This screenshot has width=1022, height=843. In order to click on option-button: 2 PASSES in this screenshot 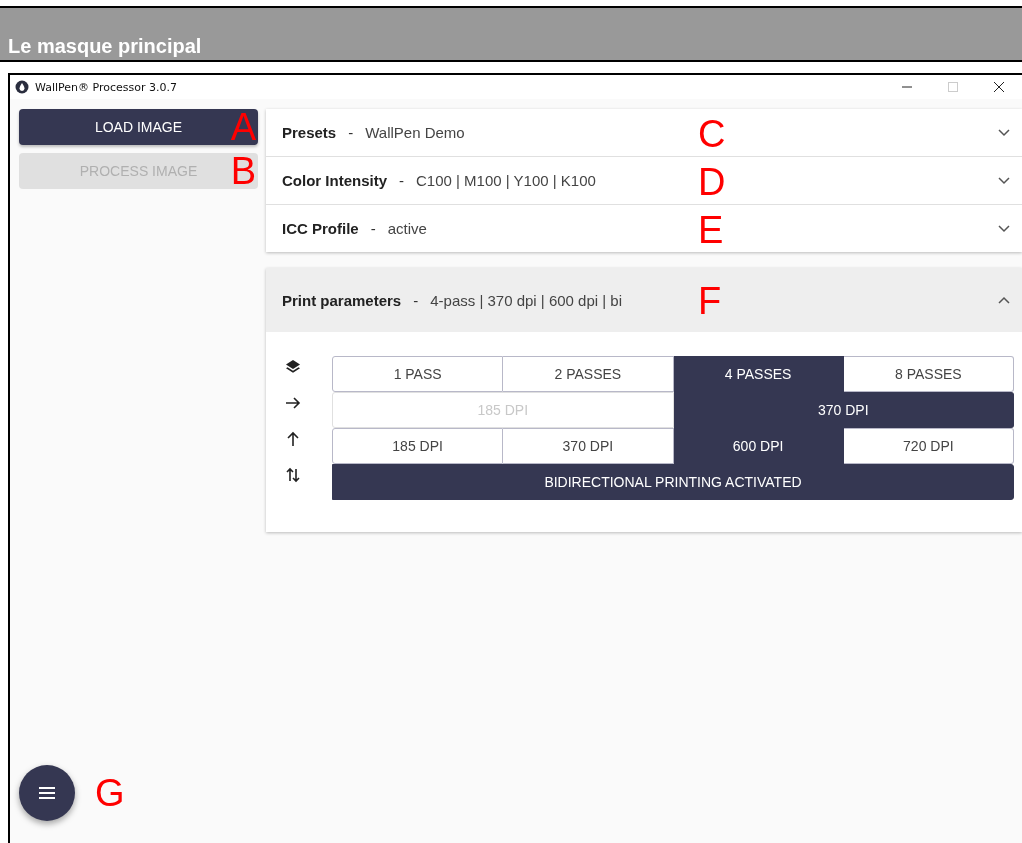, I will do `click(588, 374)`.